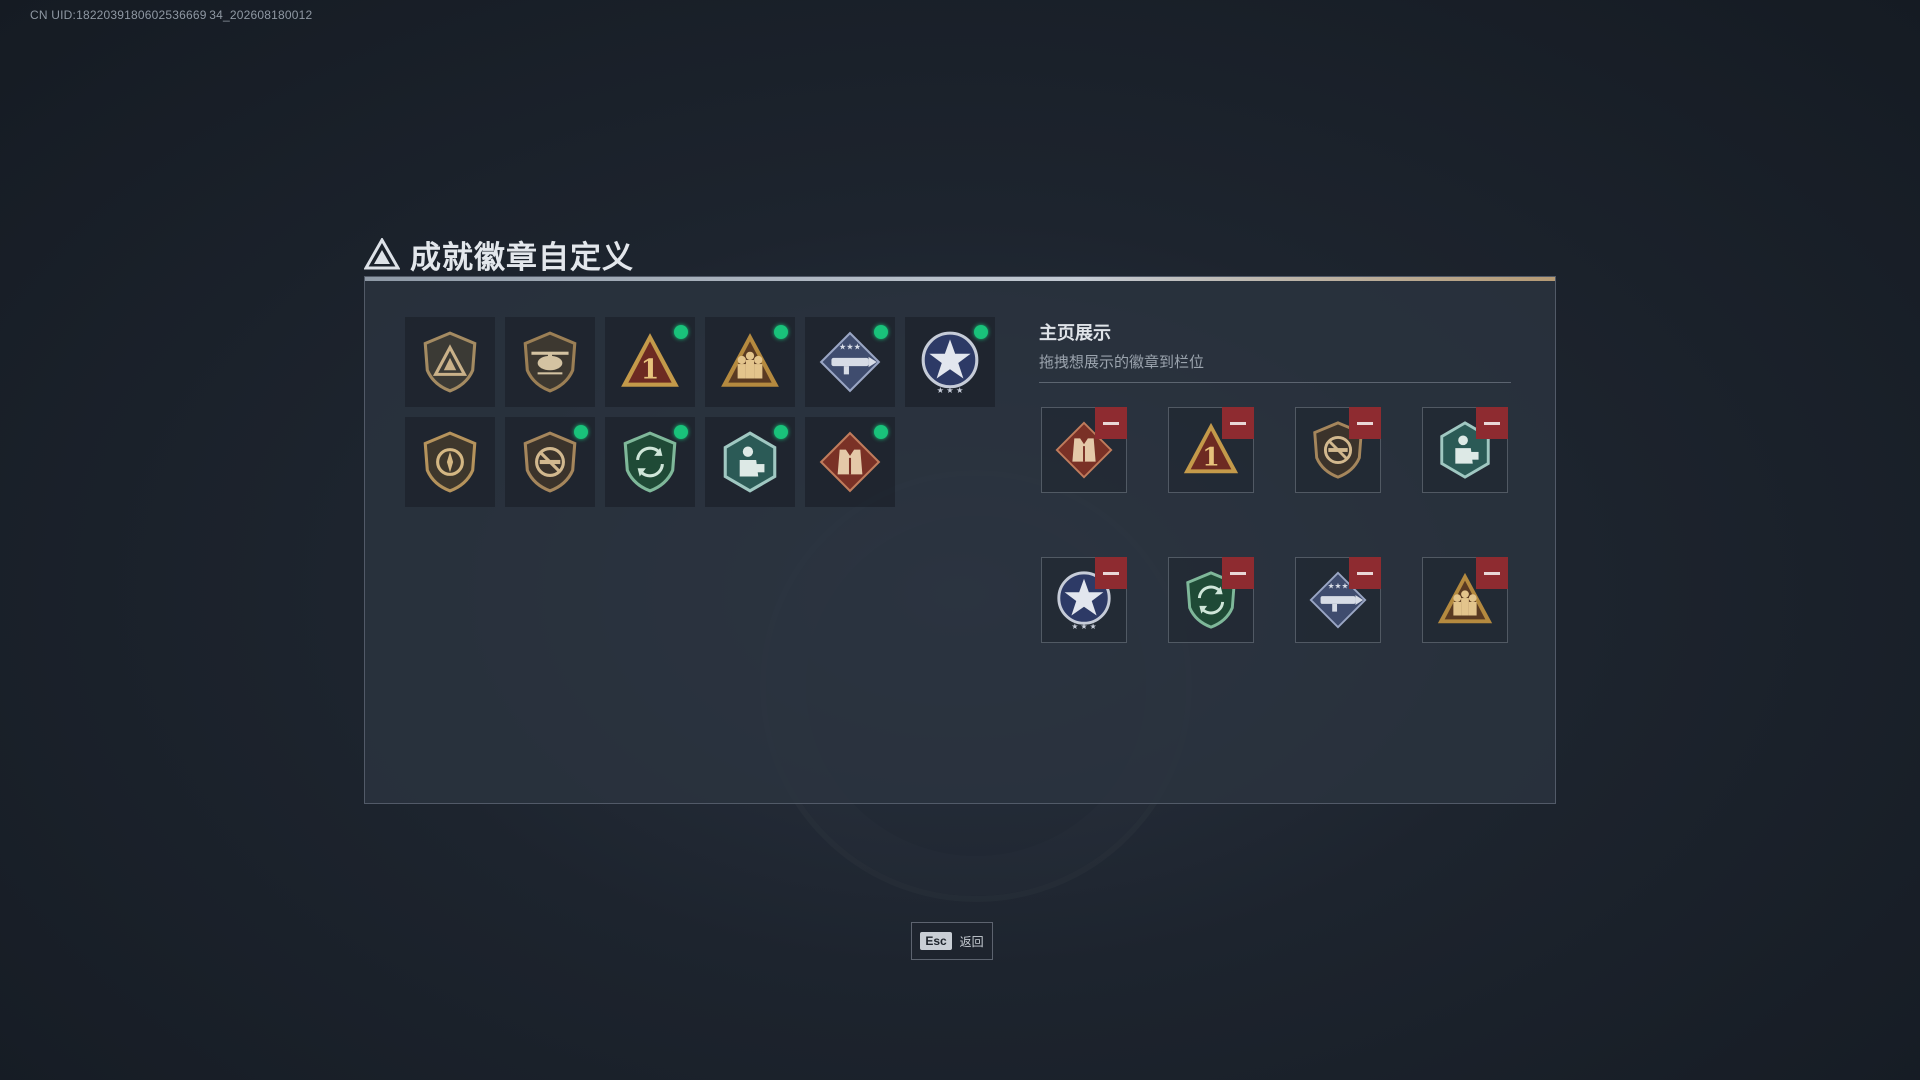 This screenshot has width=1920, height=1080. Describe the element at coordinates (936, 941) in the screenshot. I see `esc-key-icon: Esc` at that location.